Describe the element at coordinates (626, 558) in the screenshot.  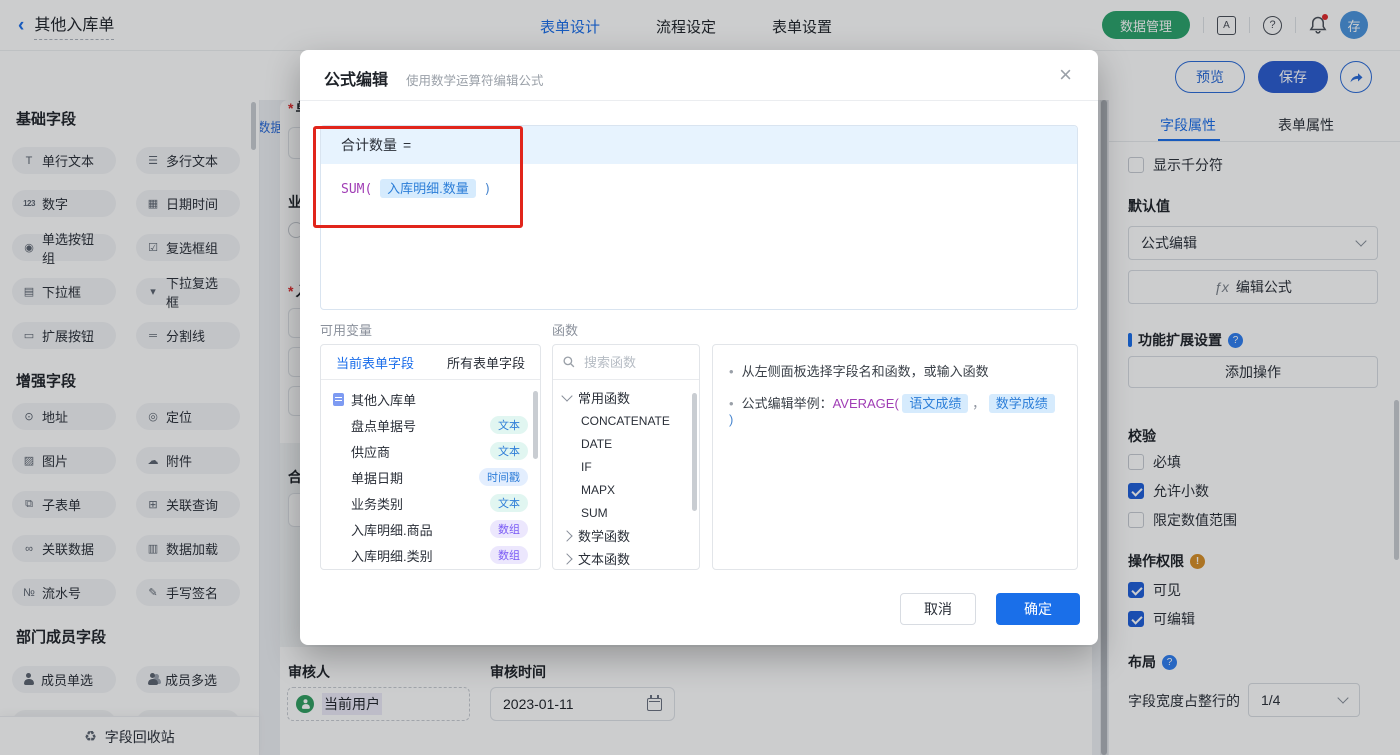
I see `function-group-text: 文本函数` at that location.